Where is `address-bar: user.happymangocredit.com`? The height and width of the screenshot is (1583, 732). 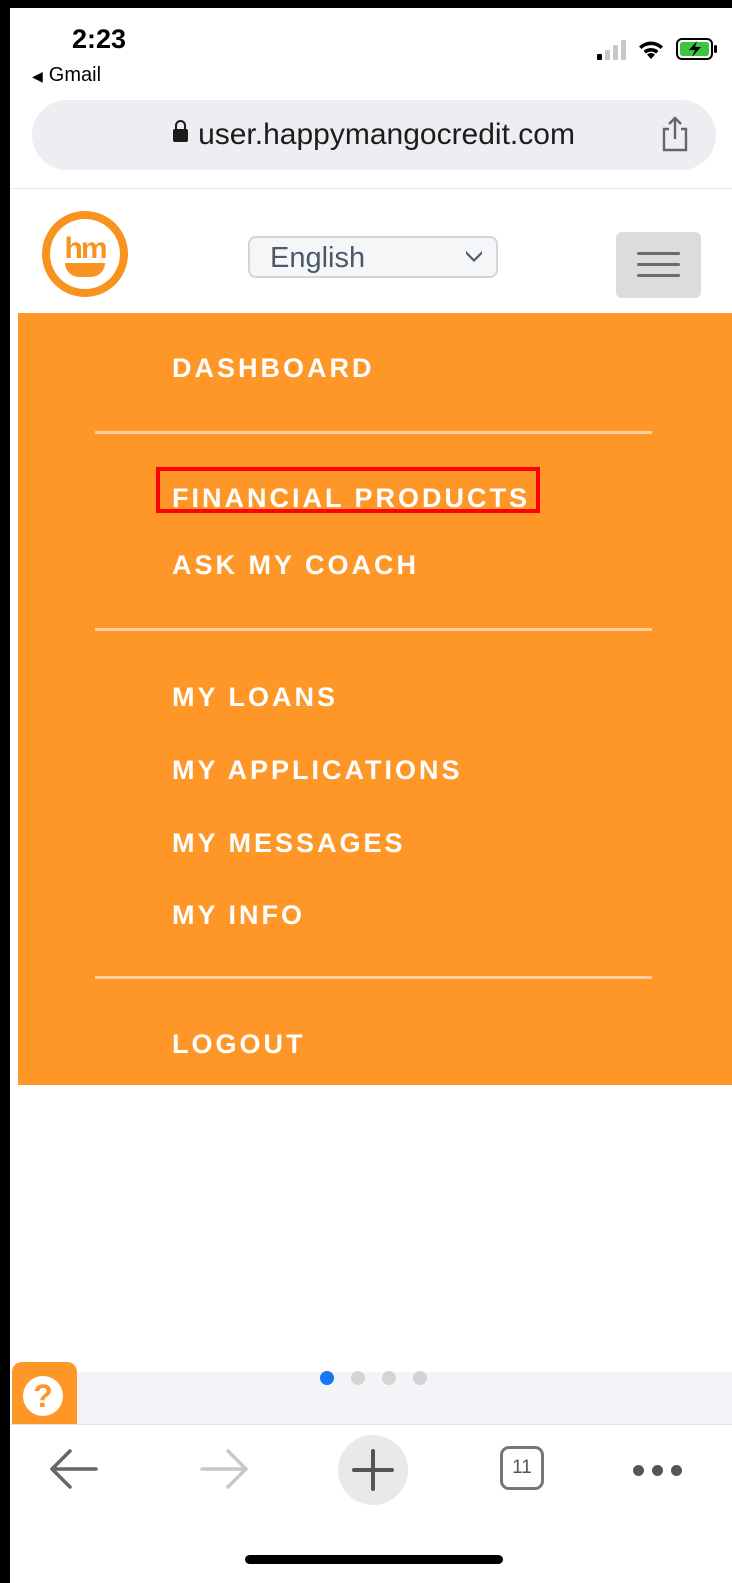
address-bar: user.happymangocredit.com is located at coordinates (374, 135).